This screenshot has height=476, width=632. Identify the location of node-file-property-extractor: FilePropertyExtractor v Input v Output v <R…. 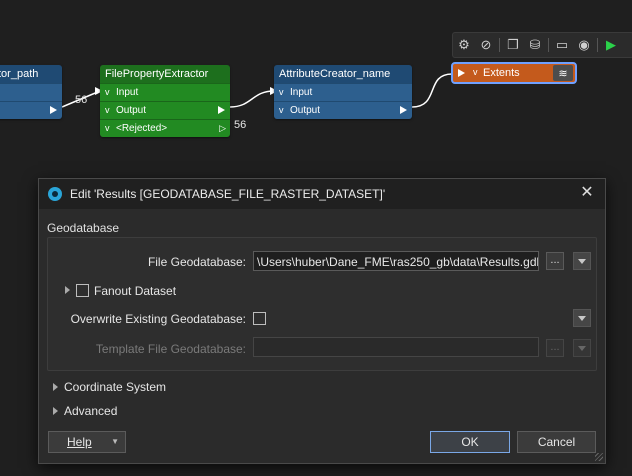
(165, 101).